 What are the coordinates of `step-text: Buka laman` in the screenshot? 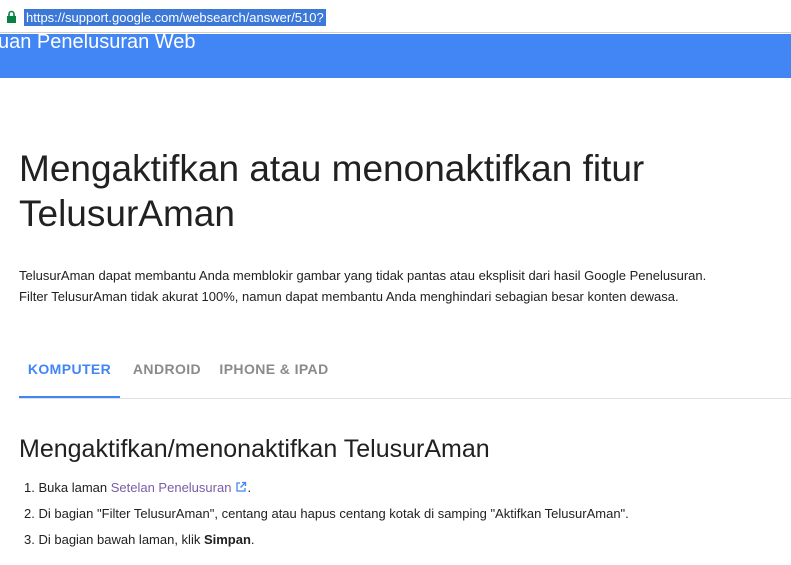 It's located at (74, 487).